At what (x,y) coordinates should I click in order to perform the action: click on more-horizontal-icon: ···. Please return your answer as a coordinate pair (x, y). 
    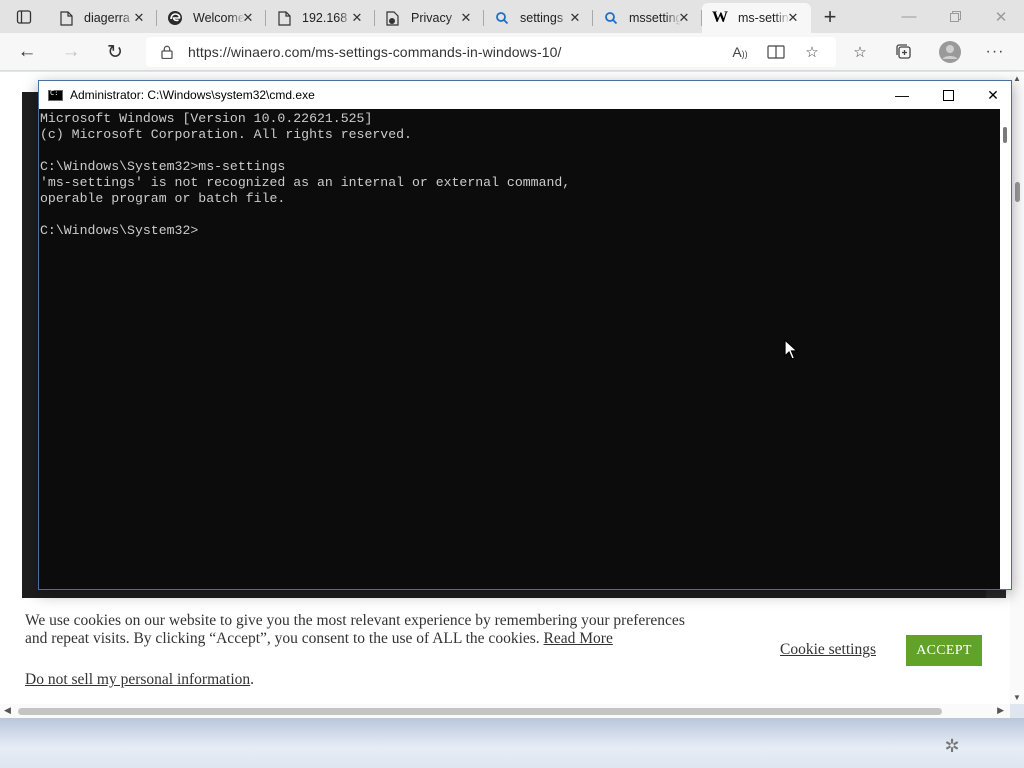
    Looking at the image, I should click on (995, 51).